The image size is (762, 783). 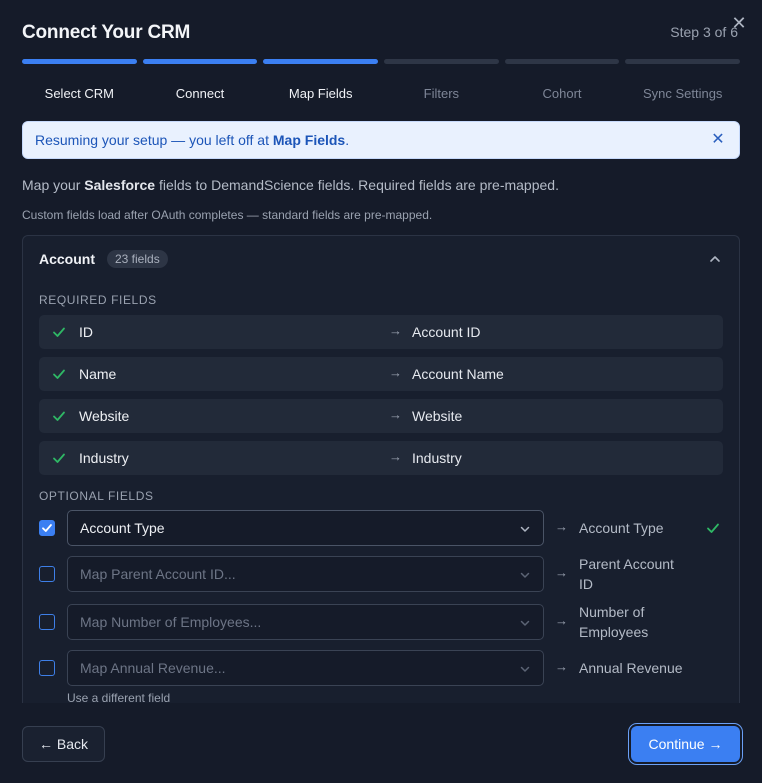 I want to click on back-button: ← Back, so click(x=63, y=744).